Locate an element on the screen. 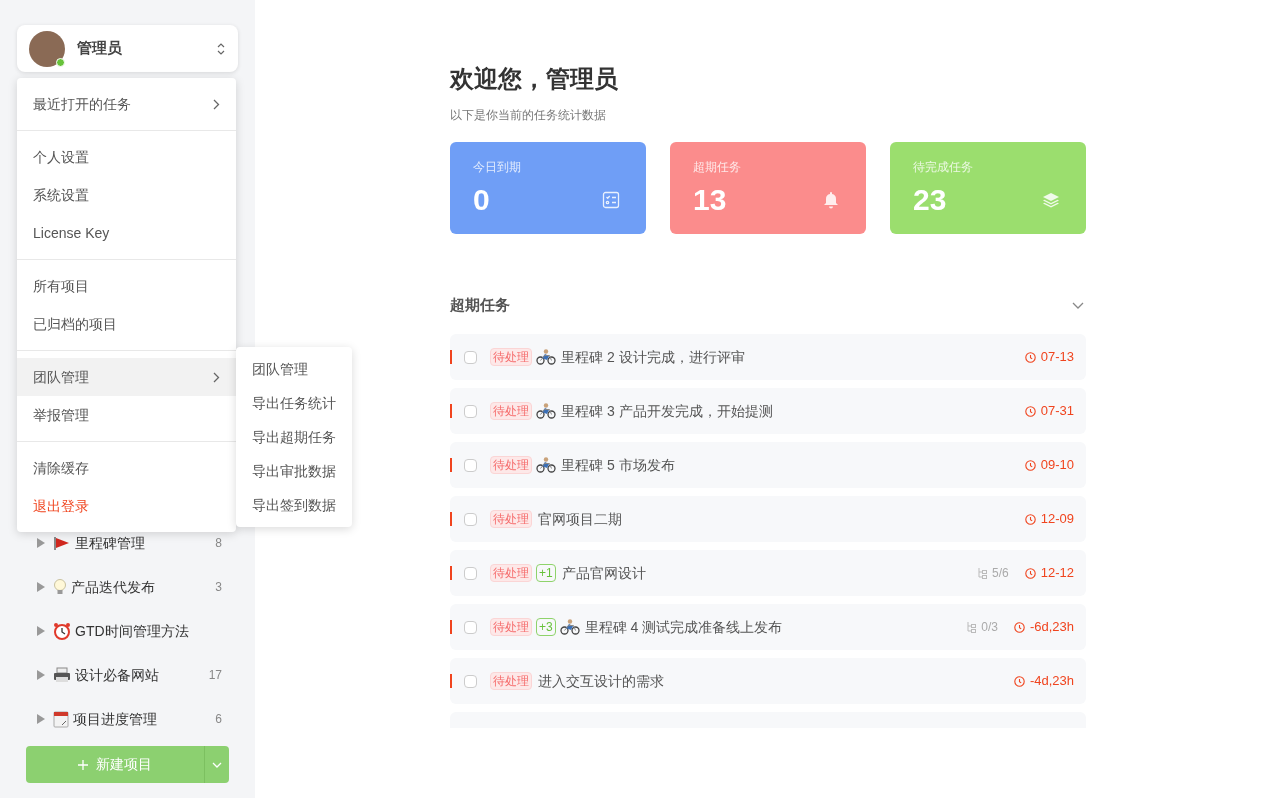 The image size is (1280, 798). user-name: 管理员 is located at coordinates (100, 48).